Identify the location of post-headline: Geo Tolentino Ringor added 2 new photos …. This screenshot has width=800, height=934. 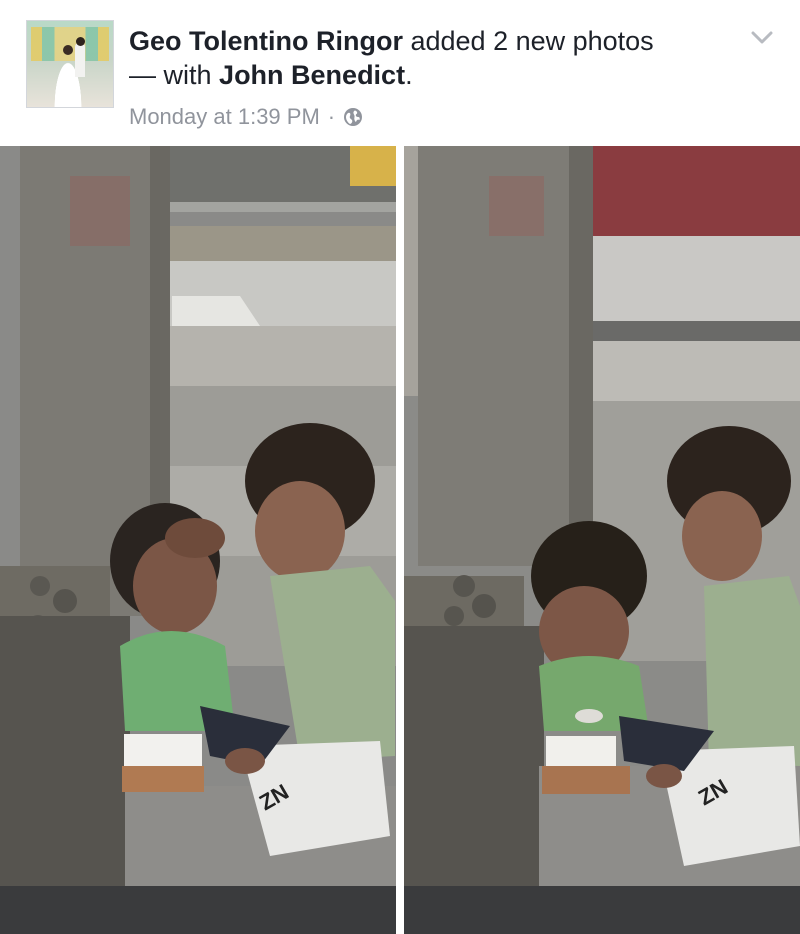
(429, 58).